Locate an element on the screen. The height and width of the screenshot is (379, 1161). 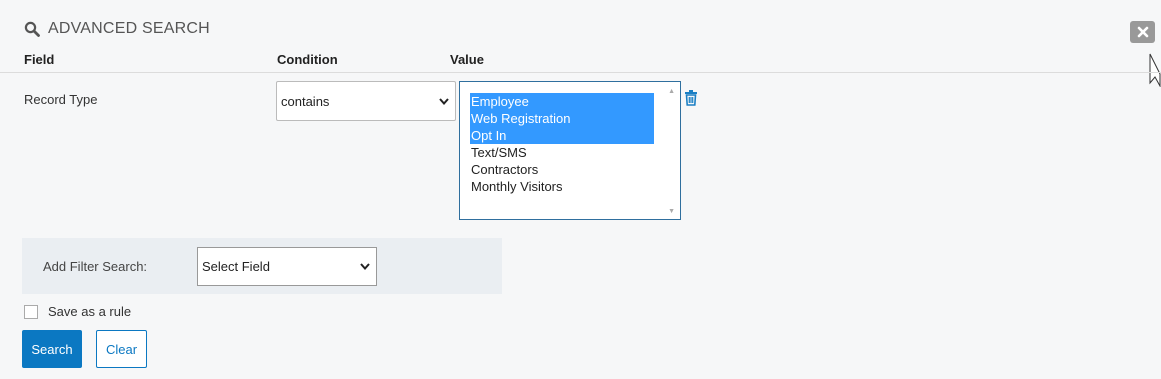
listbox-scrollbar: ▲ ▼ is located at coordinates (671, 150).